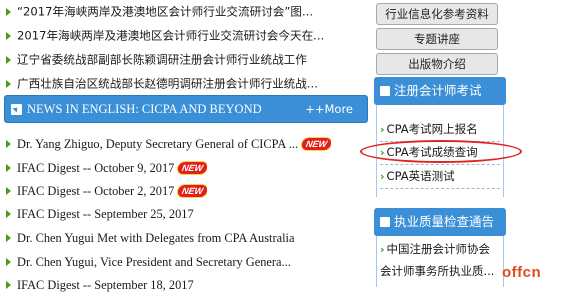  Describe the element at coordinates (437, 39) in the screenshot. I see `sidebar-button-lectures: 专题讲座` at that location.